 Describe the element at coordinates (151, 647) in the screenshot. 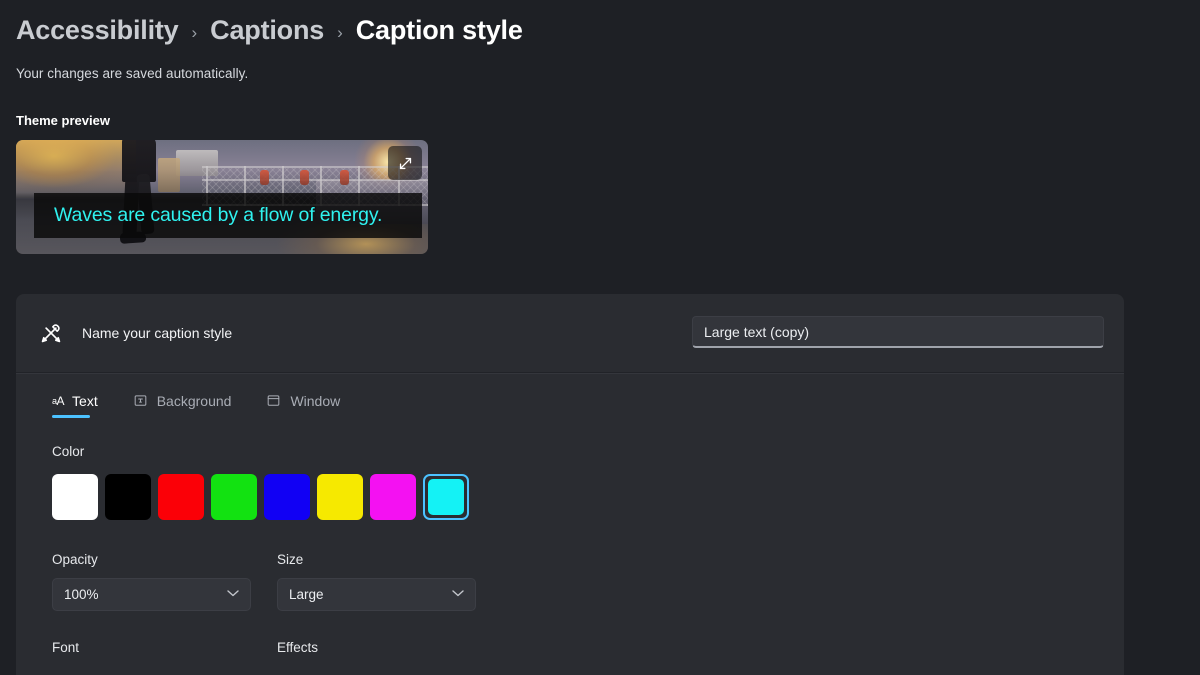

I see `font-control: Font` at that location.